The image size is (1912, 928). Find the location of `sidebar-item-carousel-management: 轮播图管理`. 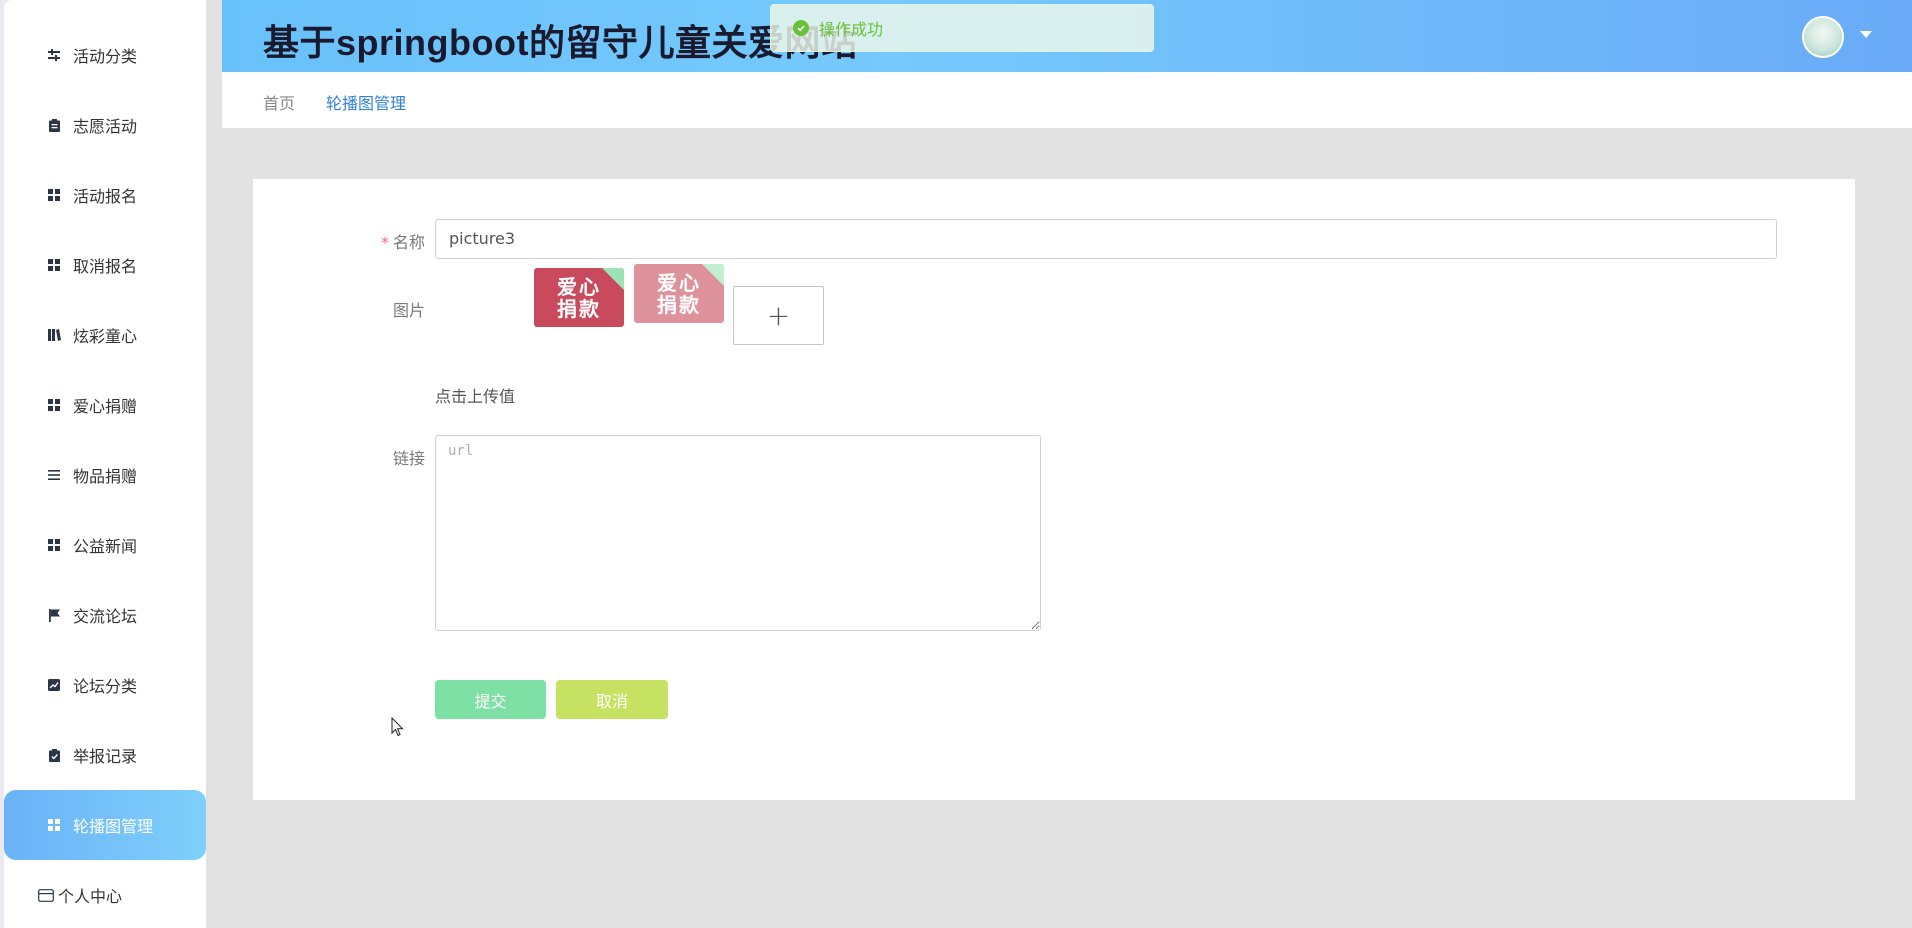

sidebar-item-carousel-management: 轮播图管理 is located at coordinates (105, 825).